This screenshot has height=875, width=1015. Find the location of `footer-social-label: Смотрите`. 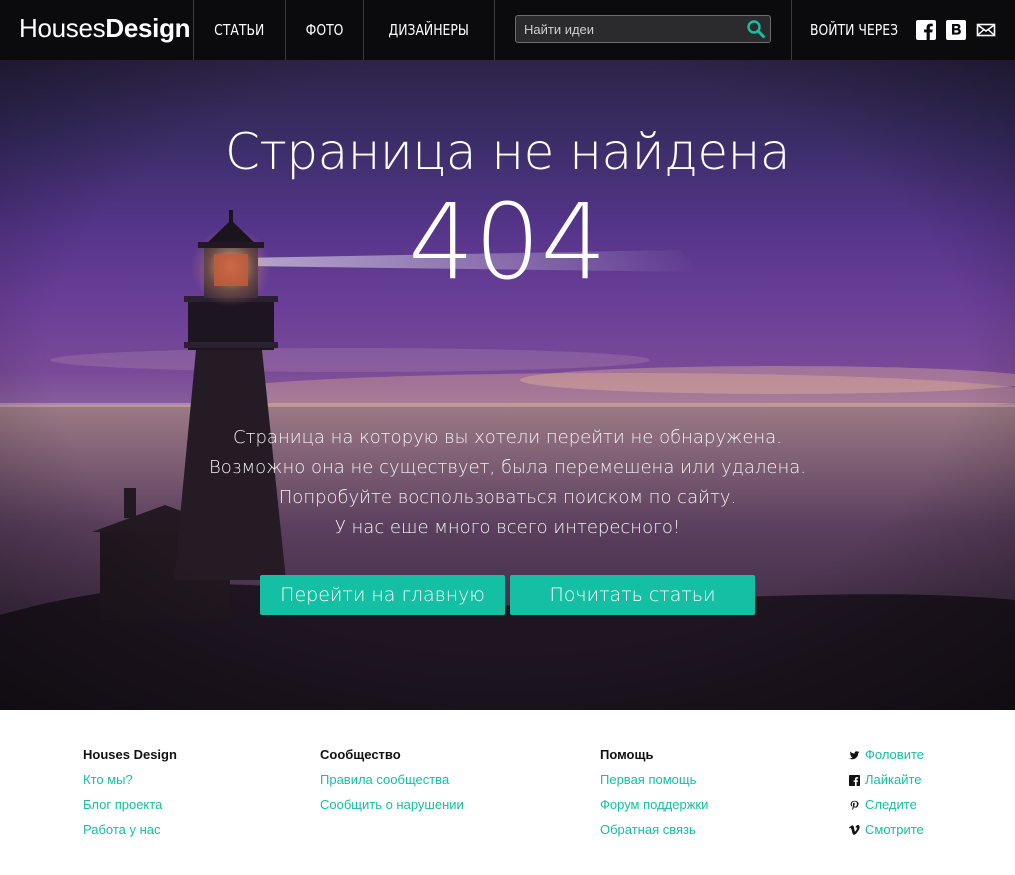

footer-social-label: Смотрите is located at coordinates (894, 829).